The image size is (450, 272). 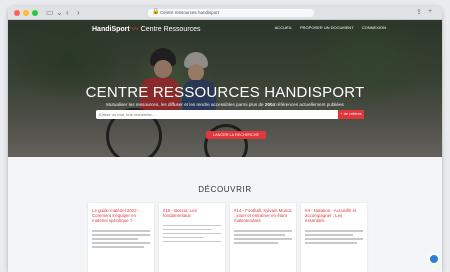 I want to click on address-bar: 🔒 Centre ressources handisport, so click(x=231, y=13).